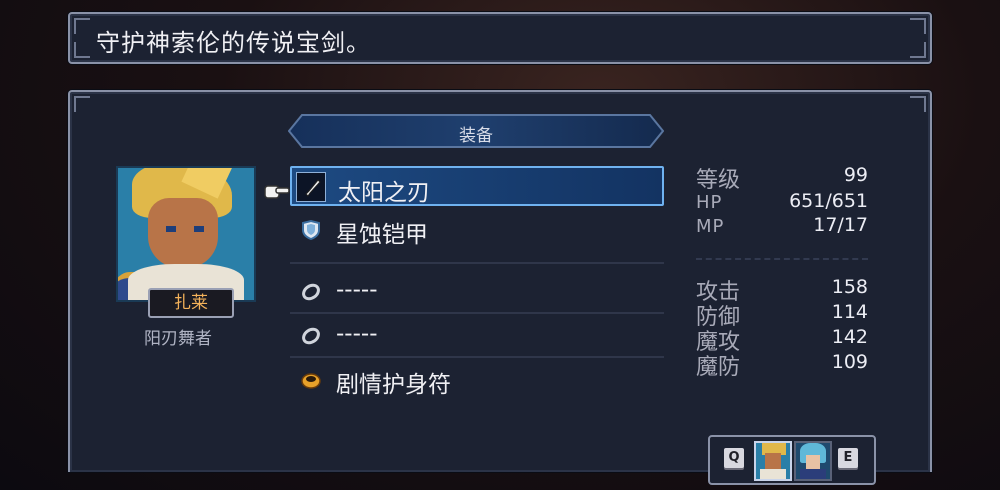  Describe the element at coordinates (710, 226) in the screenshot. I see `mp-label: MP` at that location.